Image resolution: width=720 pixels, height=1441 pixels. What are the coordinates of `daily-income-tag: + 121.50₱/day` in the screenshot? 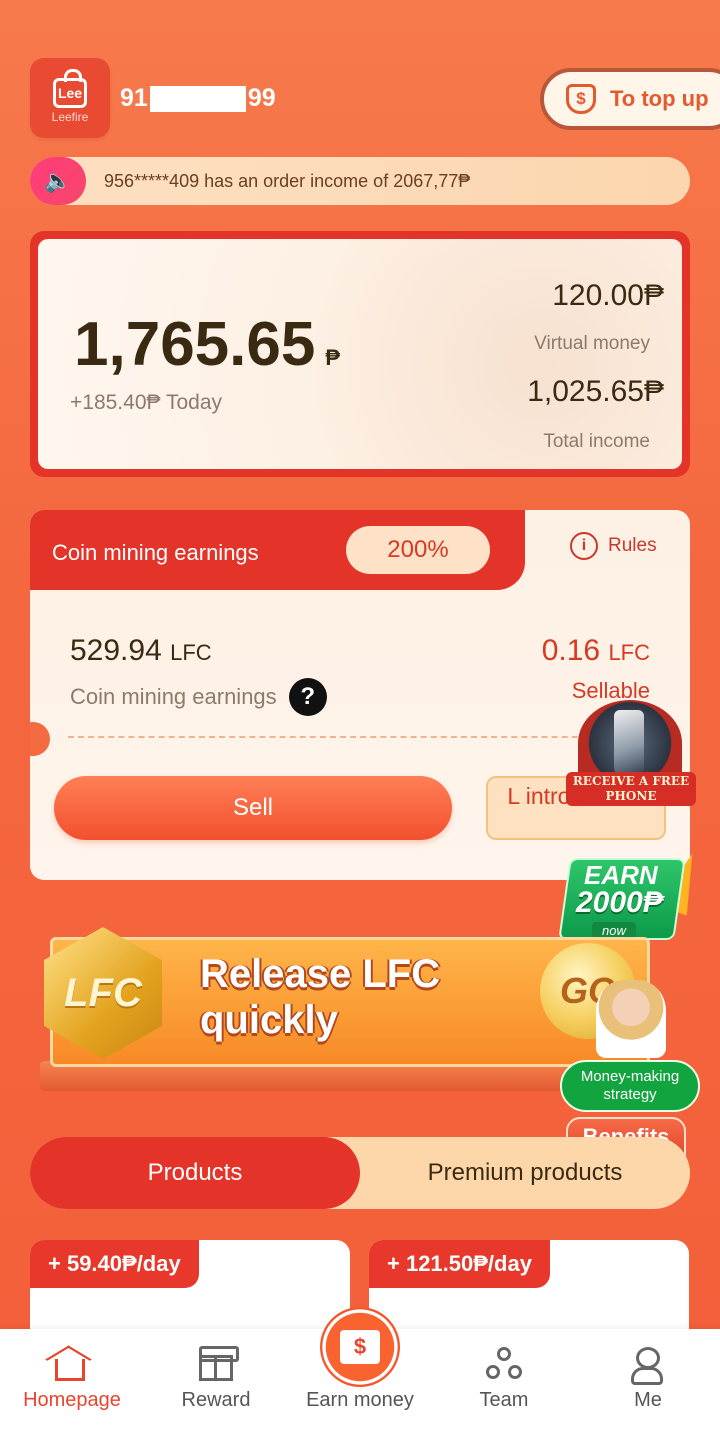 It's located at (459, 1264).